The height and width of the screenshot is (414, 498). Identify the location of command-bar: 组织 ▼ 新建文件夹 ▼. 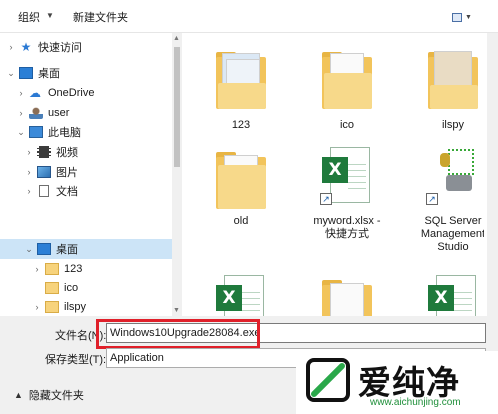
(249, 16).